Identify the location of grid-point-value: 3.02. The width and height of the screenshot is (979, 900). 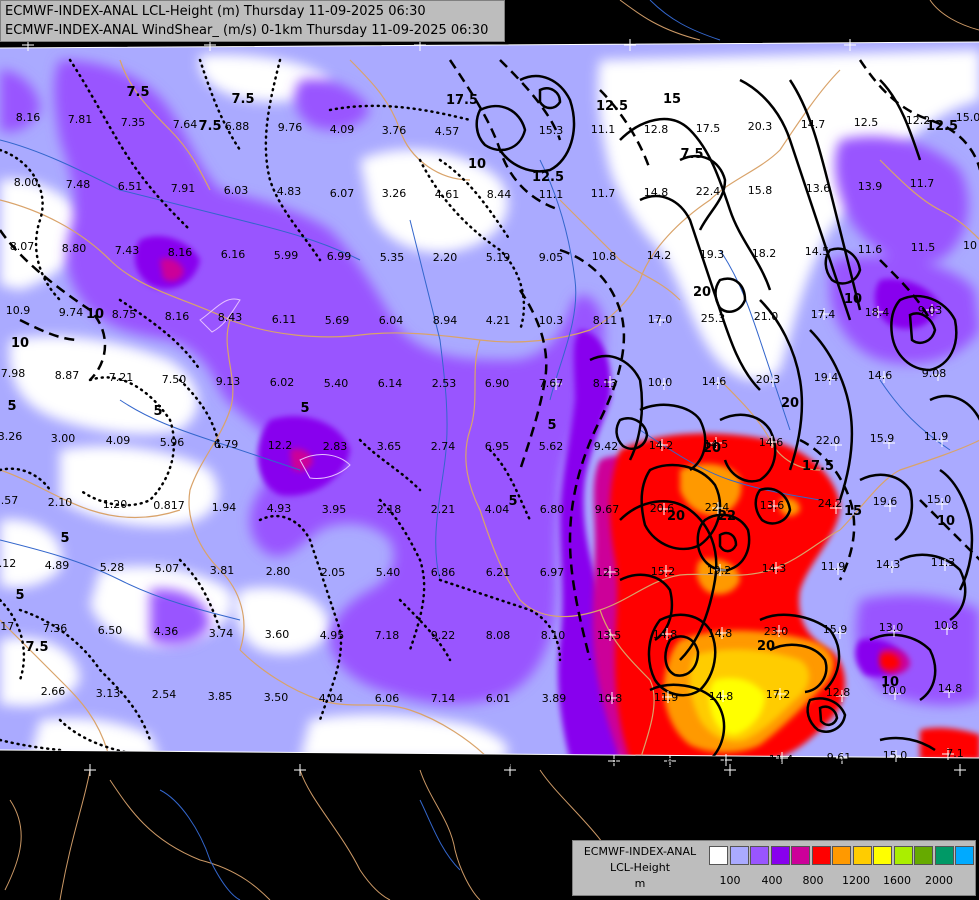
(555, 764).